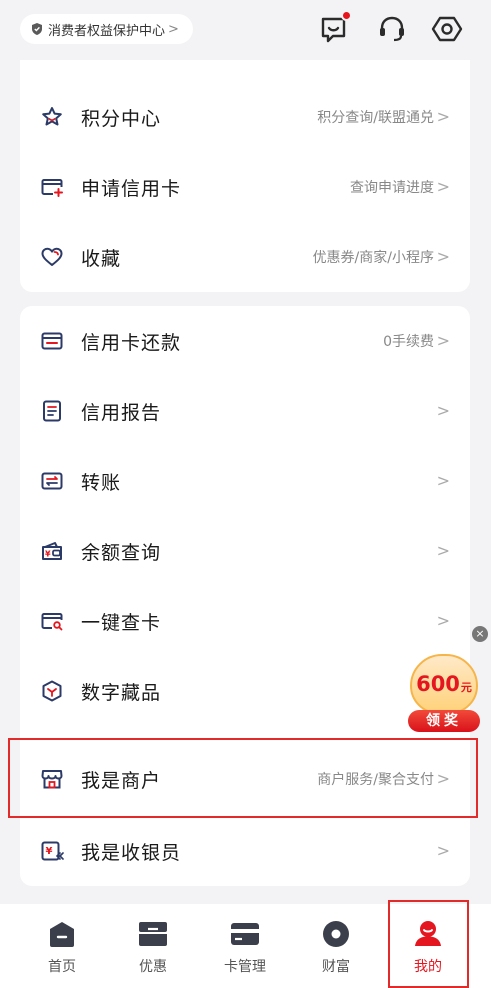 The height and width of the screenshot is (988, 491). I want to click on menu-item-digital-collectibles: 数字藏品, so click(245, 691).